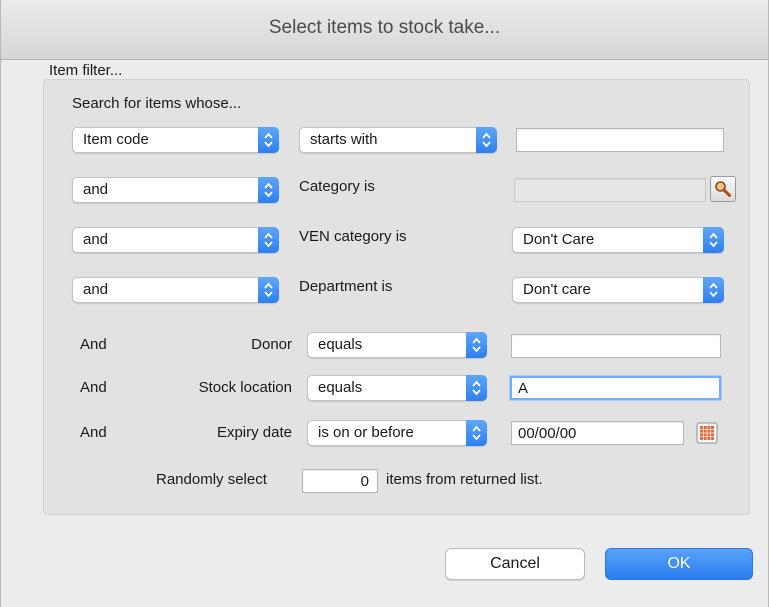 The image size is (769, 607). What do you see at coordinates (344, 139) in the screenshot?
I see `item-operator-value: starts with` at bounding box center [344, 139].